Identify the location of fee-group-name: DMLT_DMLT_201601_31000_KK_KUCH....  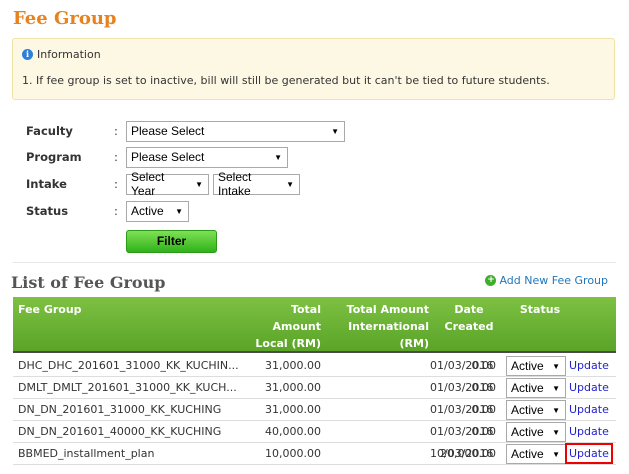
(127, 387).